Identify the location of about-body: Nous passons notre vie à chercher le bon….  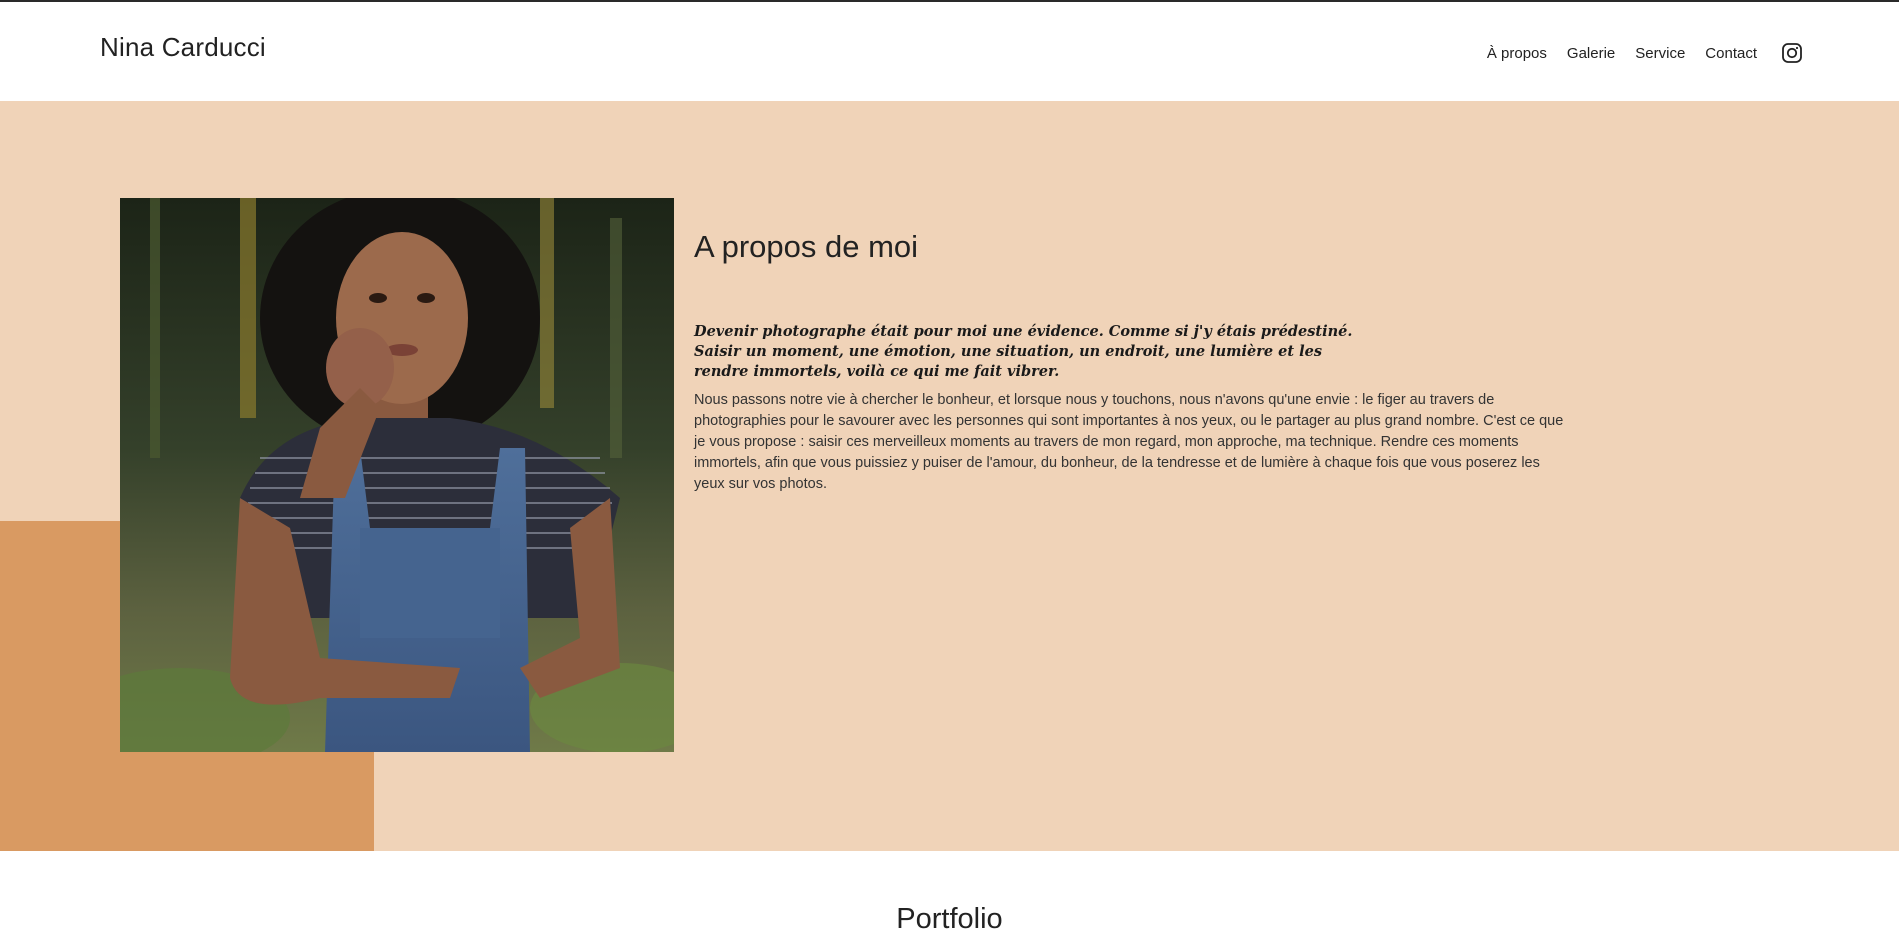
(1129, 442).